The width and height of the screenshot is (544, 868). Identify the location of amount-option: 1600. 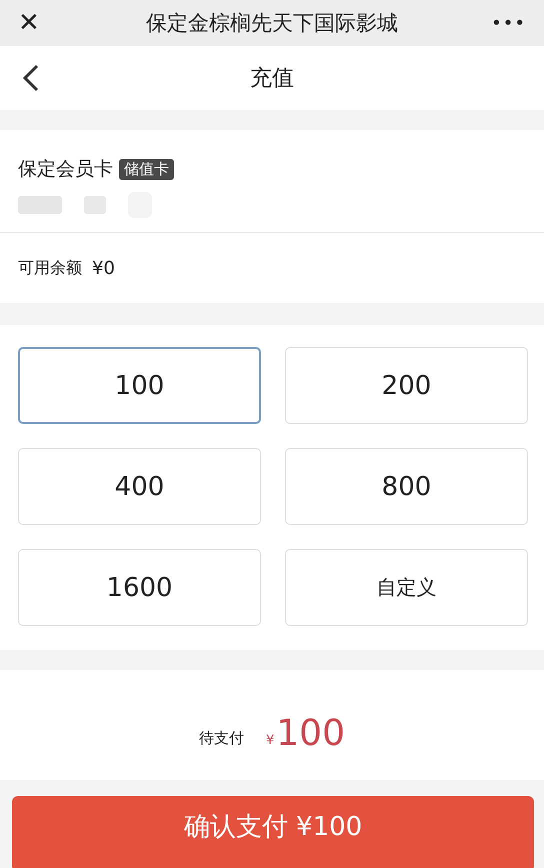
(139, 587).